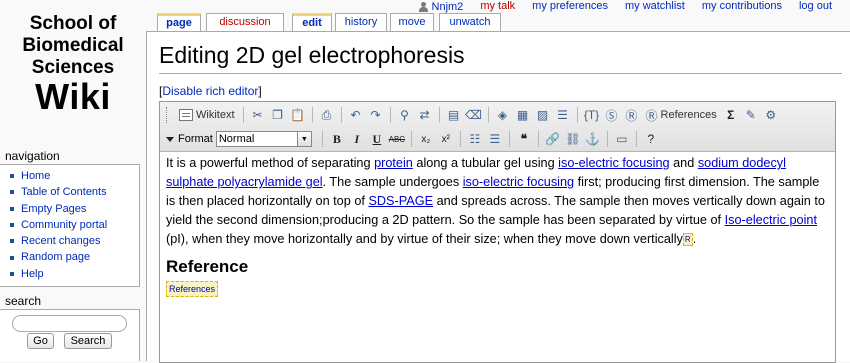 The width and height of the screenshot is (850, 363). Describe the element at coordinates (622, 139) in the screenshot. I see `source-view-icon: ▭` at that location.